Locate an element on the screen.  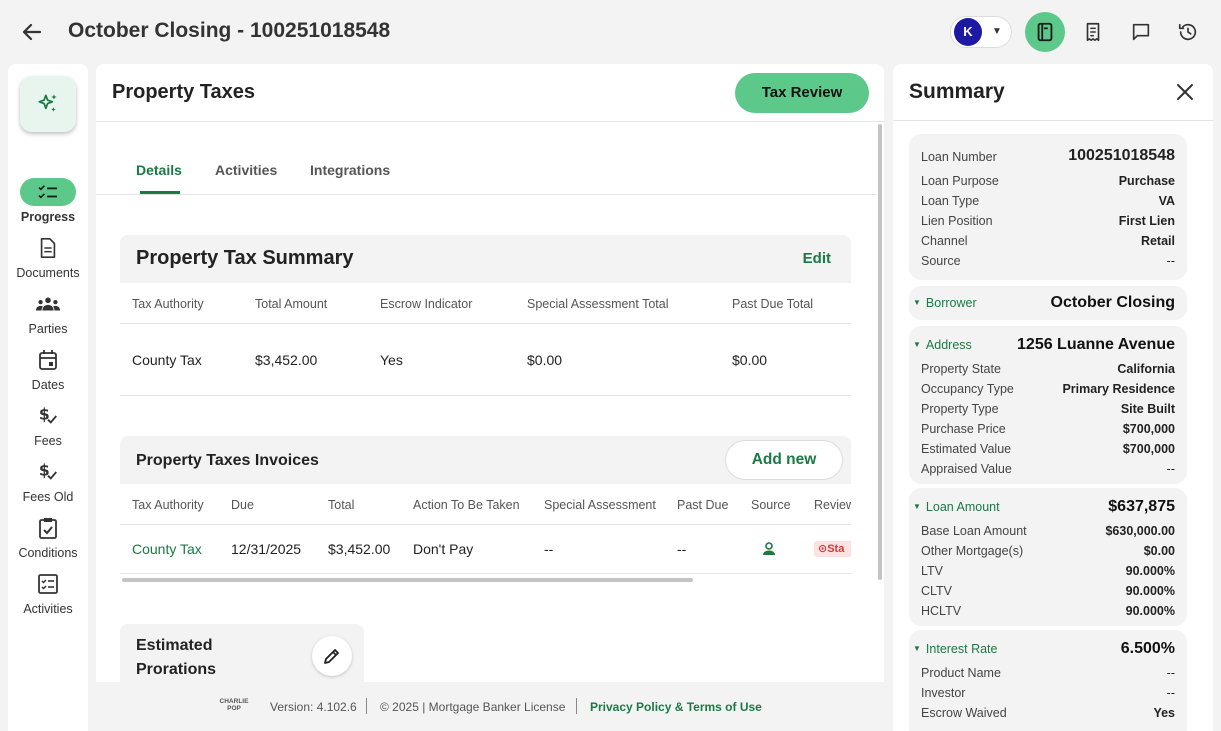
column-header: Past Due is located at coordinates (703, 505).